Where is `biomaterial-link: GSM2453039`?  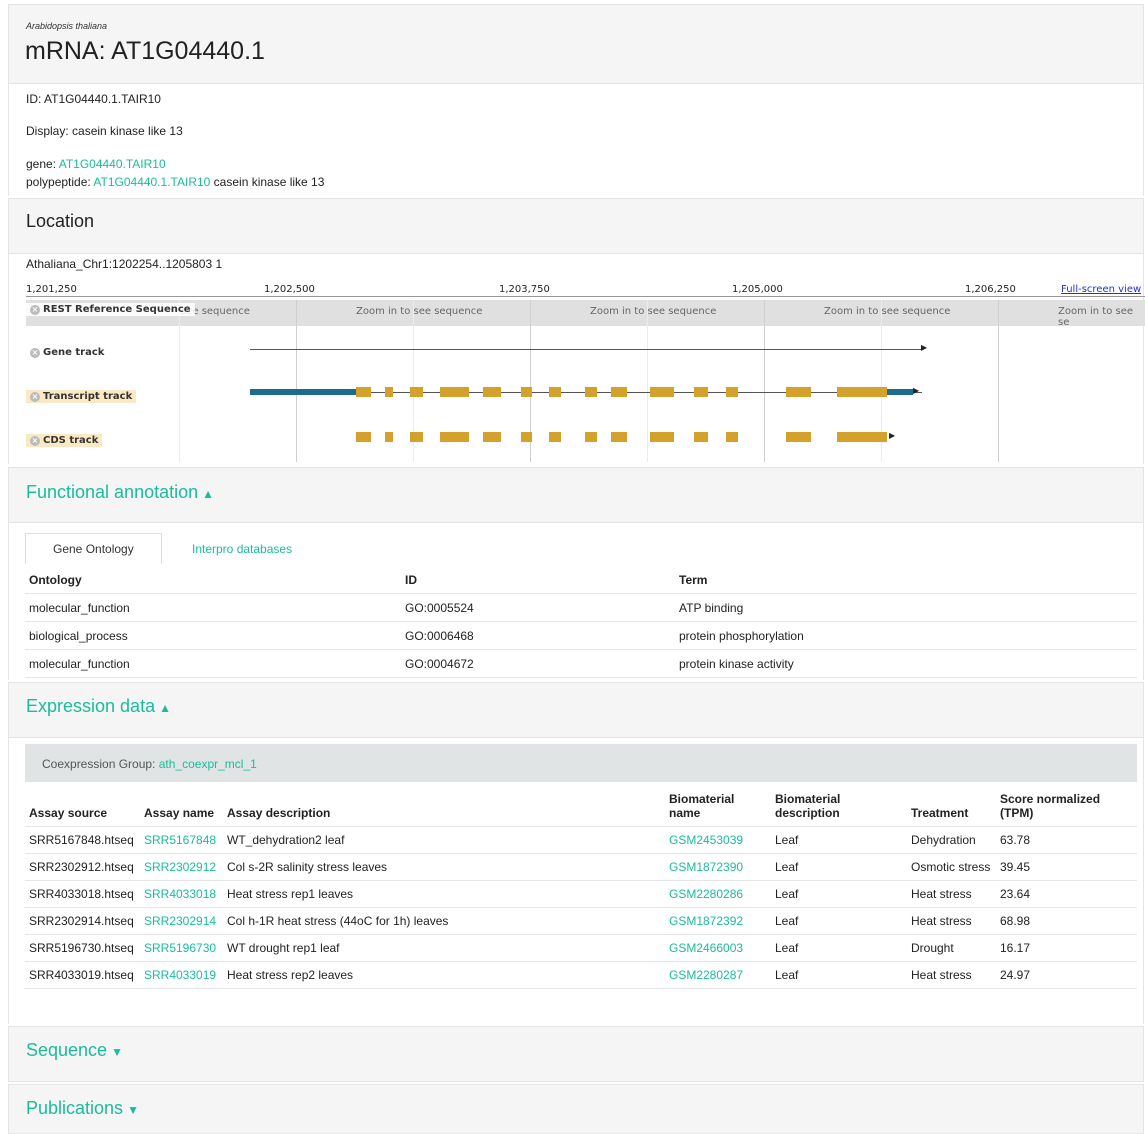
biomaterial-link: GSM2453039 is located at coordinates (706, 840).